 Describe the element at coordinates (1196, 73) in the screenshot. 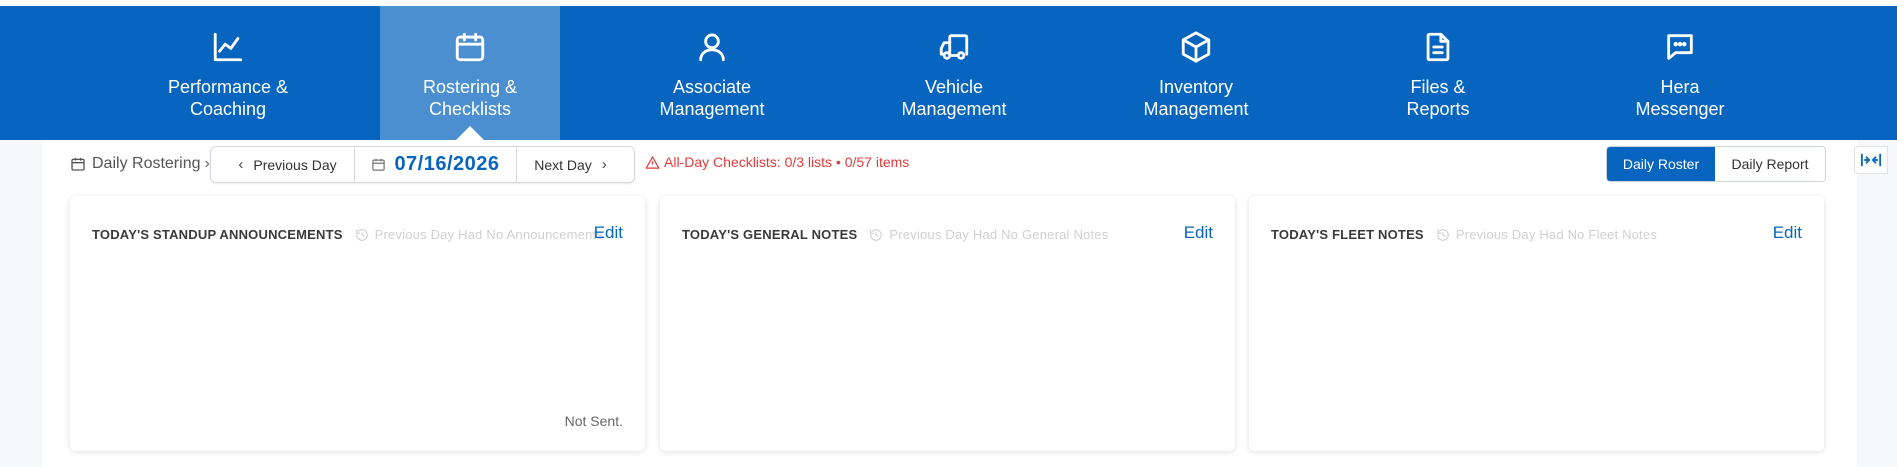

I see `nav-inventory-management: Inventory Management` at that location.